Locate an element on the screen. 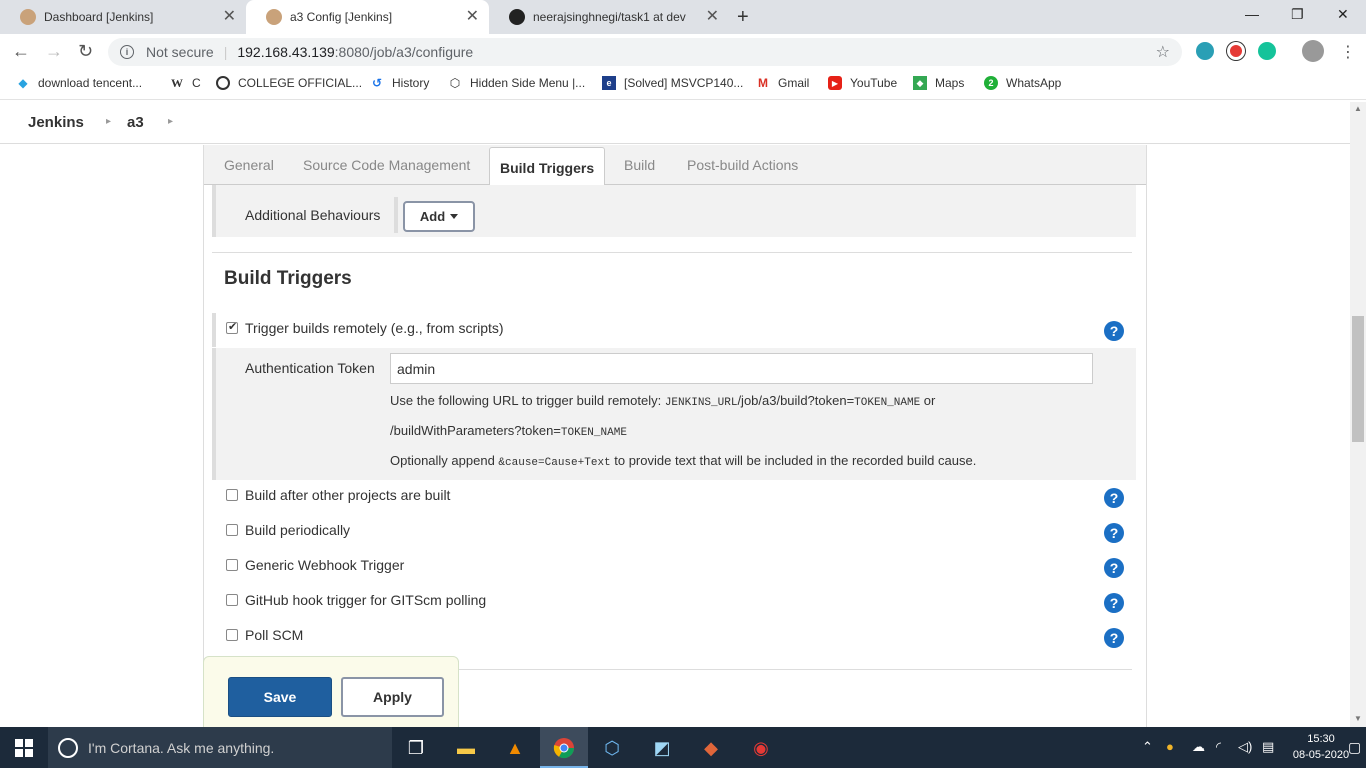 This screenshot has width=1366, height=768. onedrive-icon: ☁ is located at coordinates (1198, 747).